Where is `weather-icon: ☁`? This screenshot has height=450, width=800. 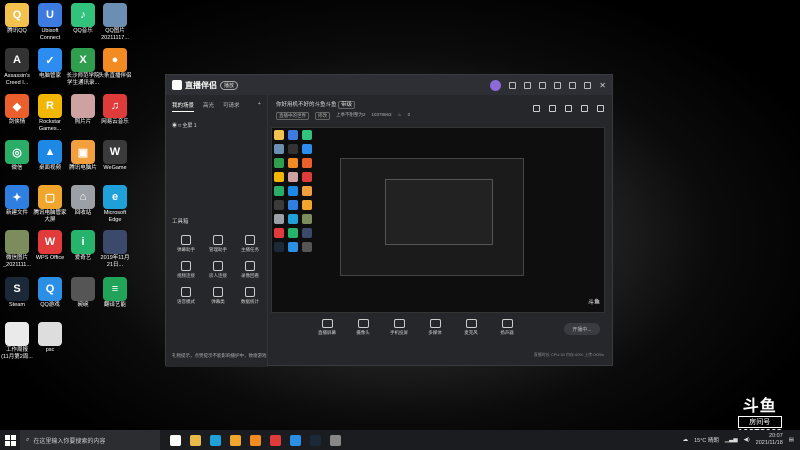 weather-icon: ☁ is located at coordinates (686, 440).